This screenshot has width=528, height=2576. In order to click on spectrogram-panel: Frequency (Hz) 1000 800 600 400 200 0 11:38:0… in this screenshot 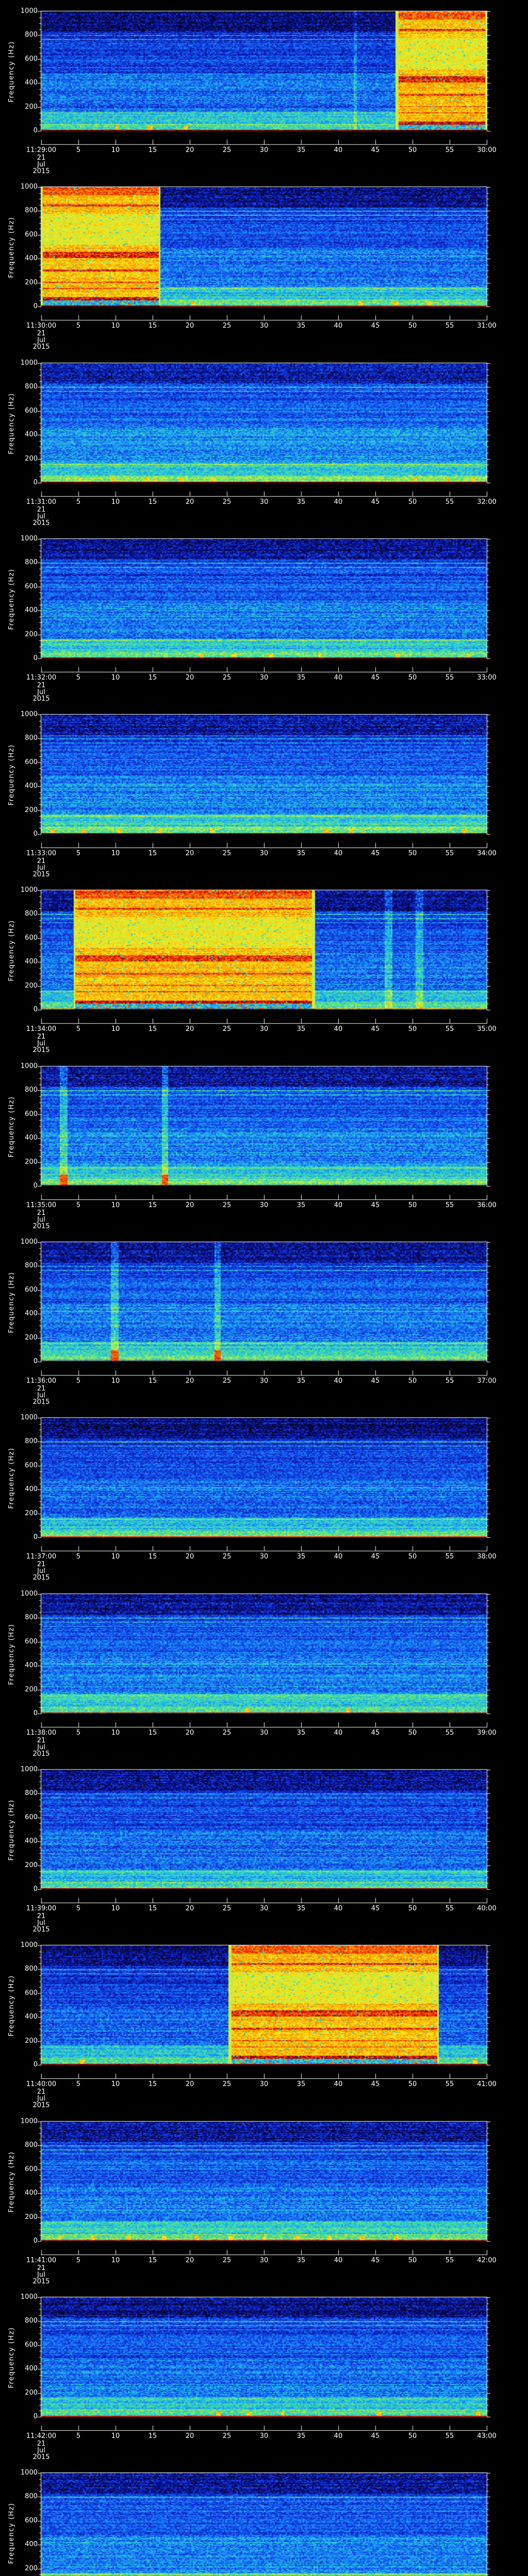, I will do `click(264, 1670)`.